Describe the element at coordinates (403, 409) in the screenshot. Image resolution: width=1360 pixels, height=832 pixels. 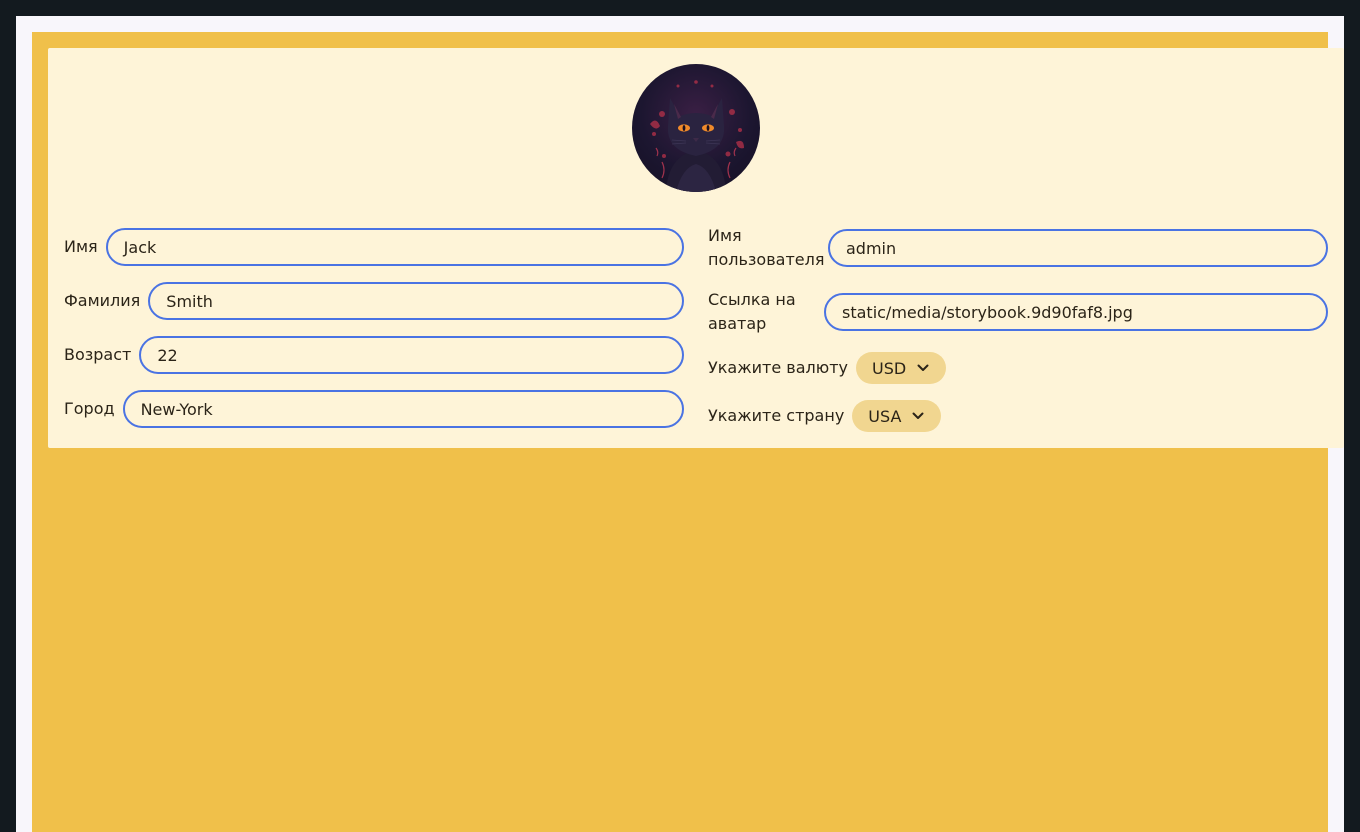
I see `city-input: New-York` at that location.